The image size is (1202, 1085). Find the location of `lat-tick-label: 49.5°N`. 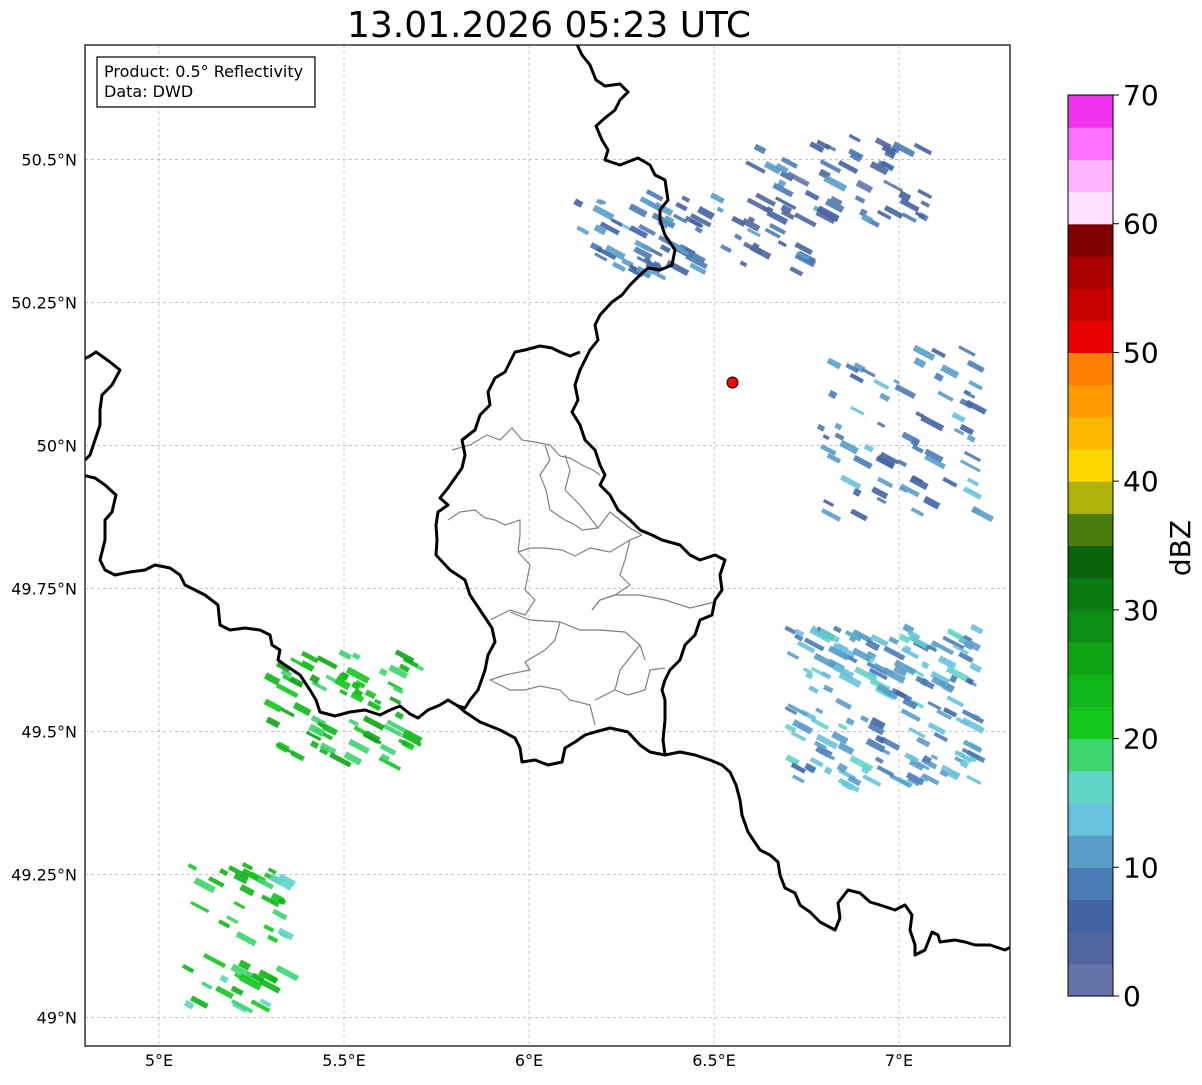

lat-tick-label: 49.5°N is located at coordinates (49, 731).